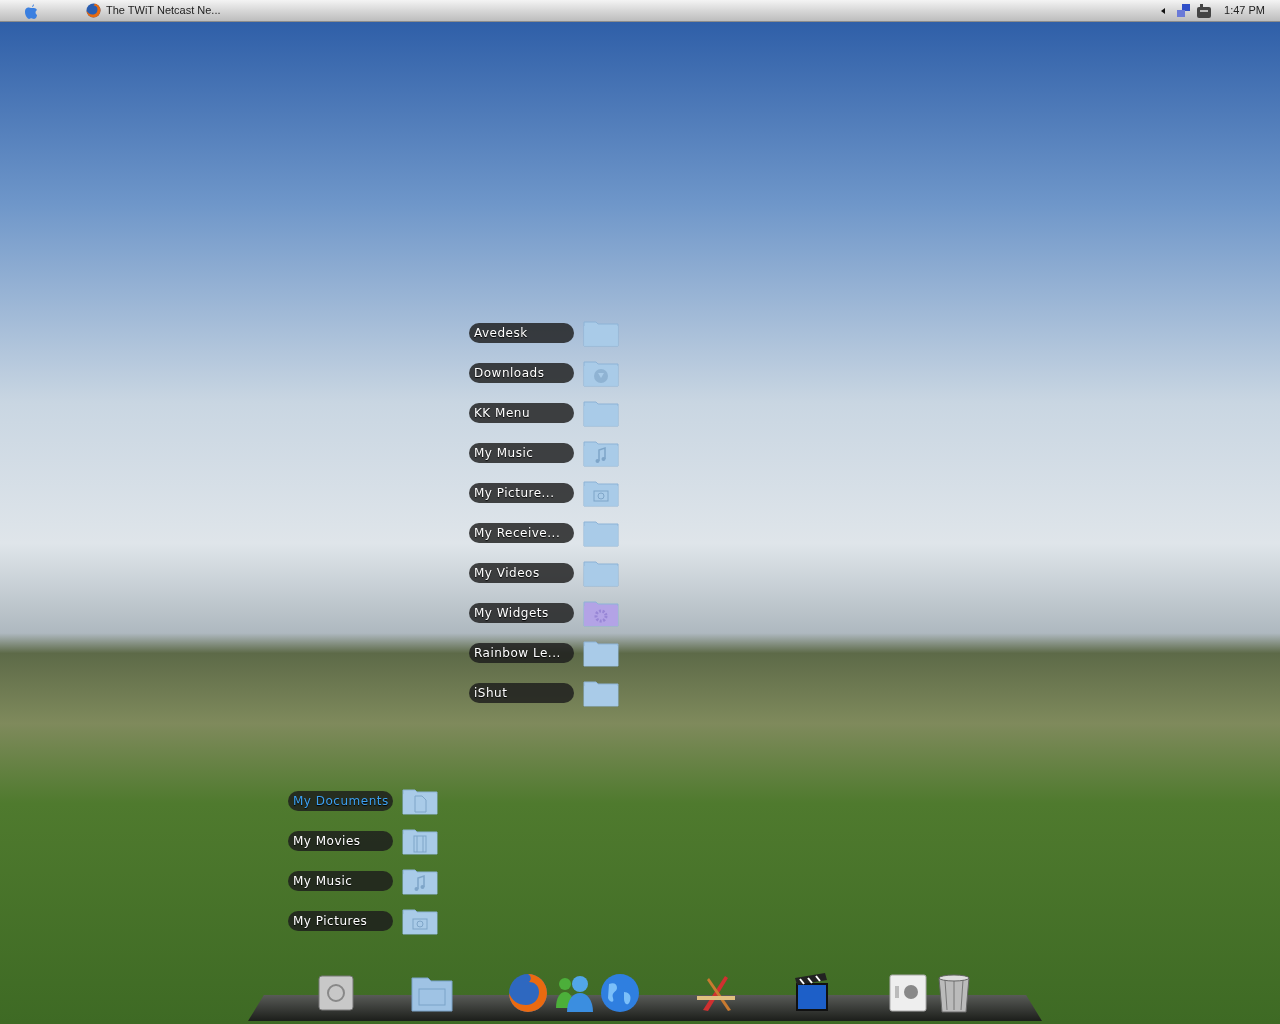  What do you see at coordinates (340, 801) in the screenshot?
I see `stack-item-label: My Documents` at bounding box center [340, 801].